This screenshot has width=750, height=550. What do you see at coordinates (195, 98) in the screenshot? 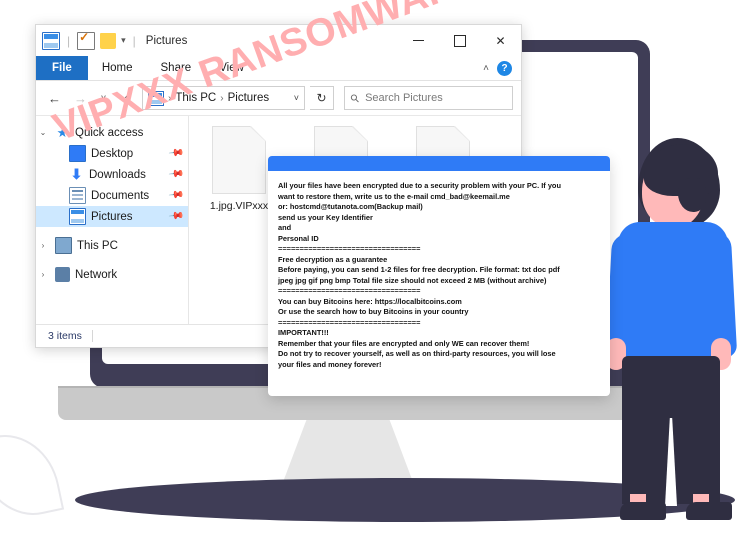
I see `breadcrumb-this-pc: This PC` at bounding box center [195, 98].